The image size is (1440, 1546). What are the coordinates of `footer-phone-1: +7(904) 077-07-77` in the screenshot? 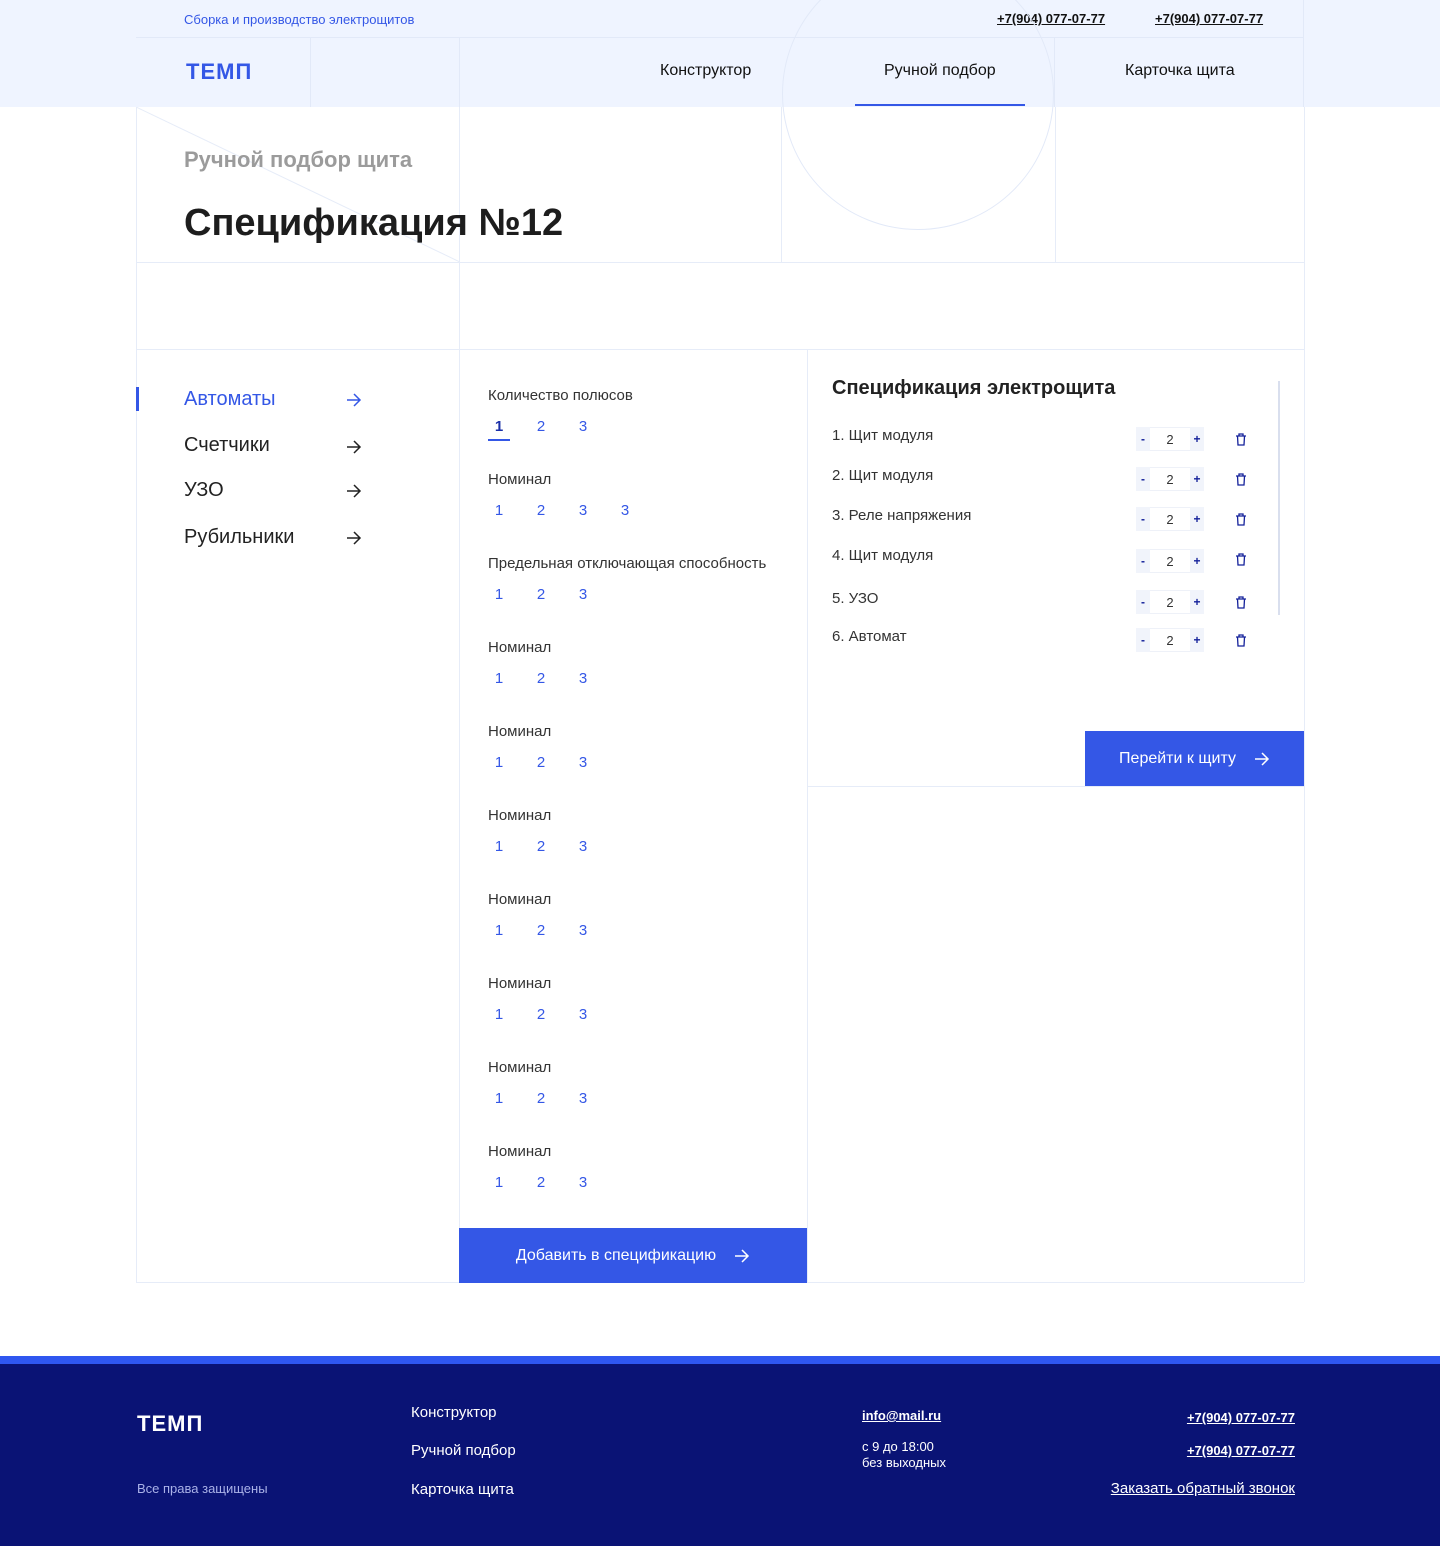 It's located at (1241, 1417).